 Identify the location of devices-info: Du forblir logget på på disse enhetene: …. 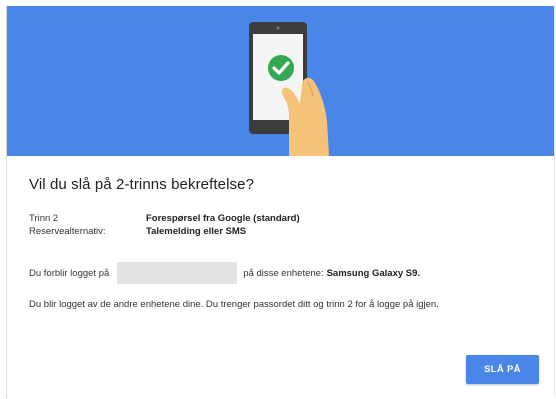
(224, 273).